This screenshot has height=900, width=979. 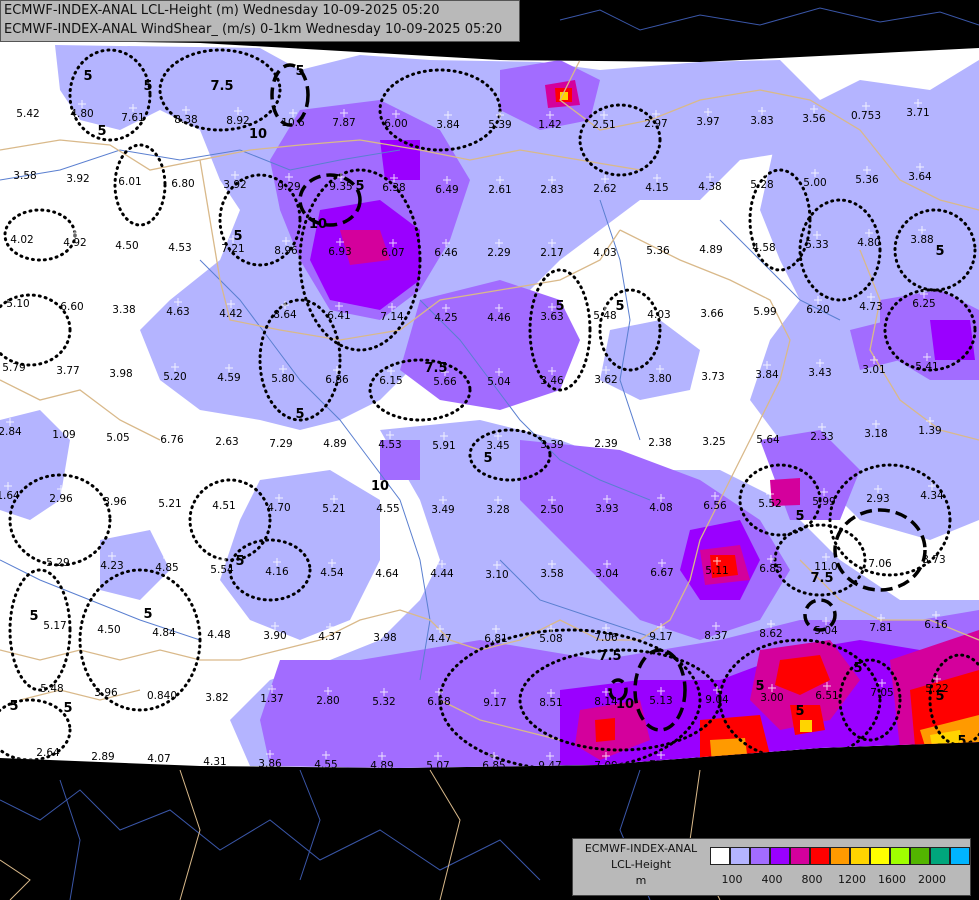 I want to click on value-label: 4.51, so click(x=223, y=506).